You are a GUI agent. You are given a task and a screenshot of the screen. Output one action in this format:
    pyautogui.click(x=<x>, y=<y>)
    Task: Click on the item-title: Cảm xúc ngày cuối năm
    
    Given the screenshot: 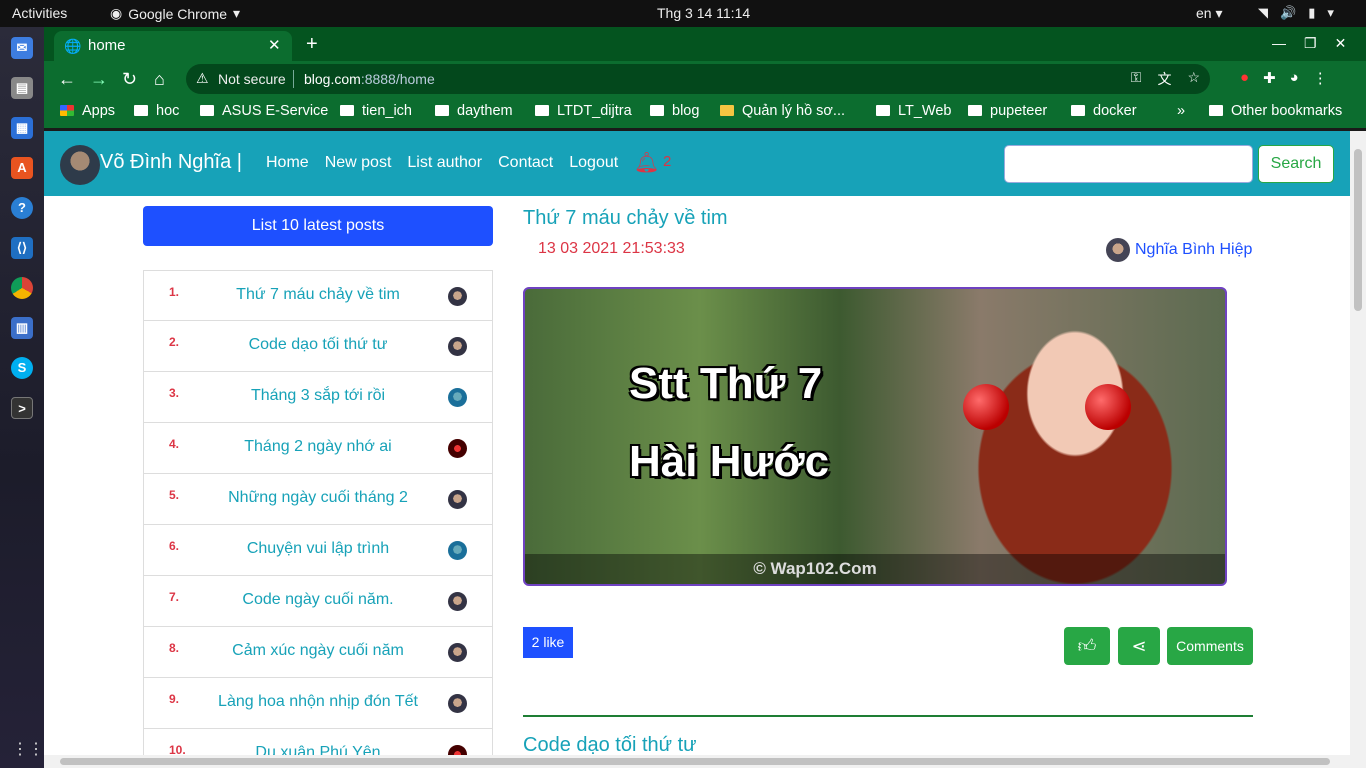 What is the action you would take?
    pyautogui.click(x=318, y=651)
    